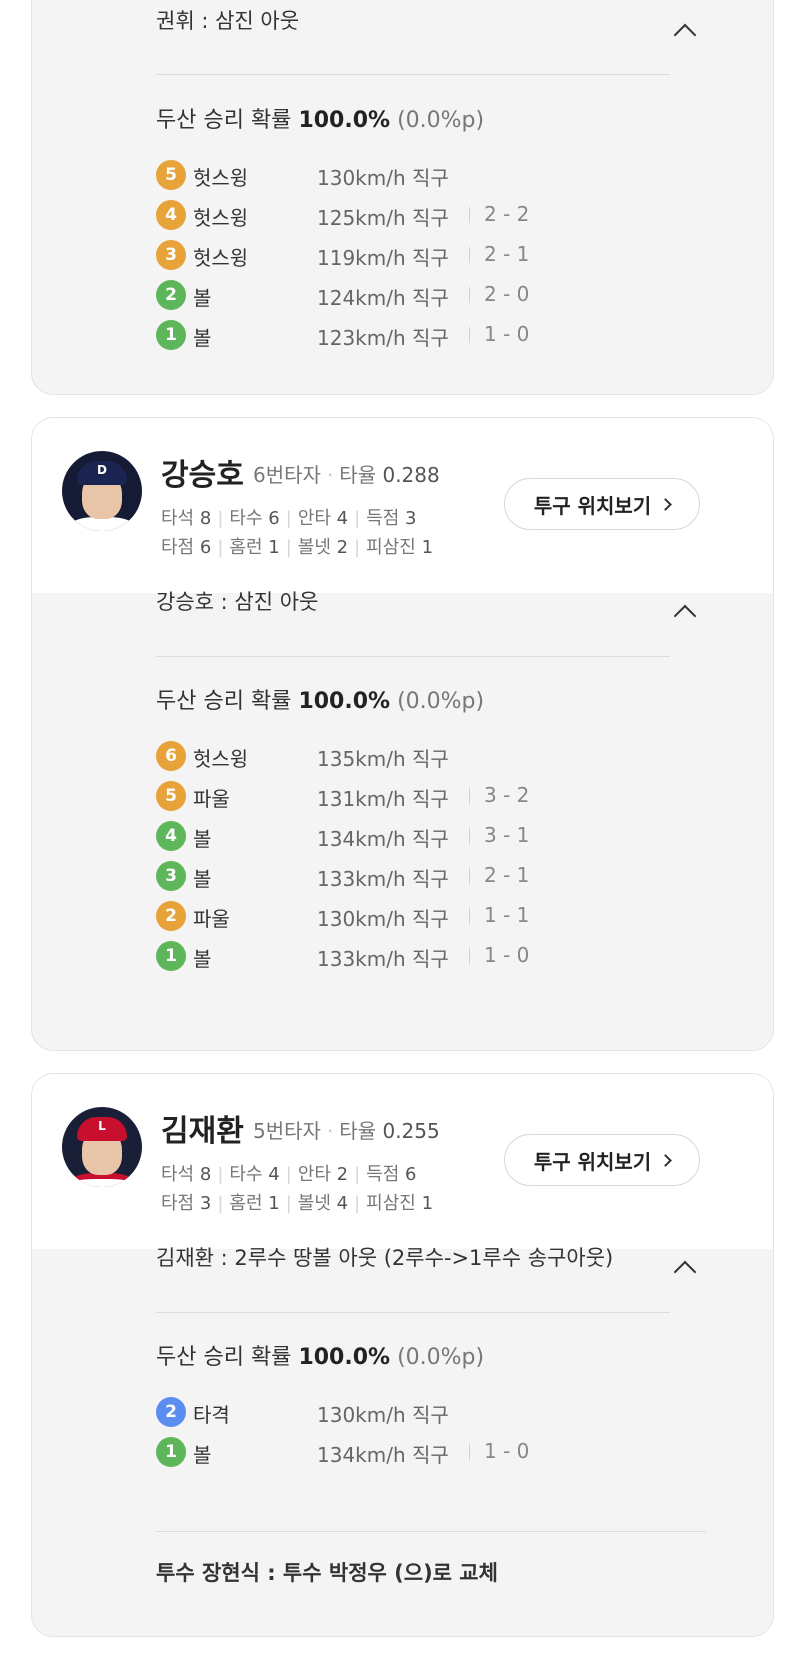 Image resolution: width=804 pixels, height=1657 pixels. I want to click on batter-stats-row: 타점 3 | 홈런 1 | 볼넷 4 | 피삼진 1, so click(297, 1203).